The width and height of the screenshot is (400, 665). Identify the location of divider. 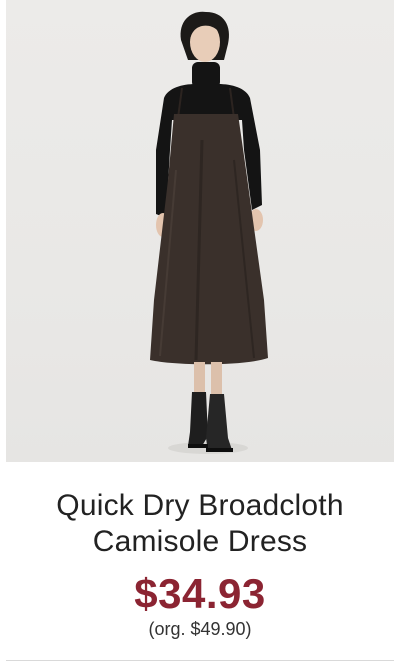
(200, 660).